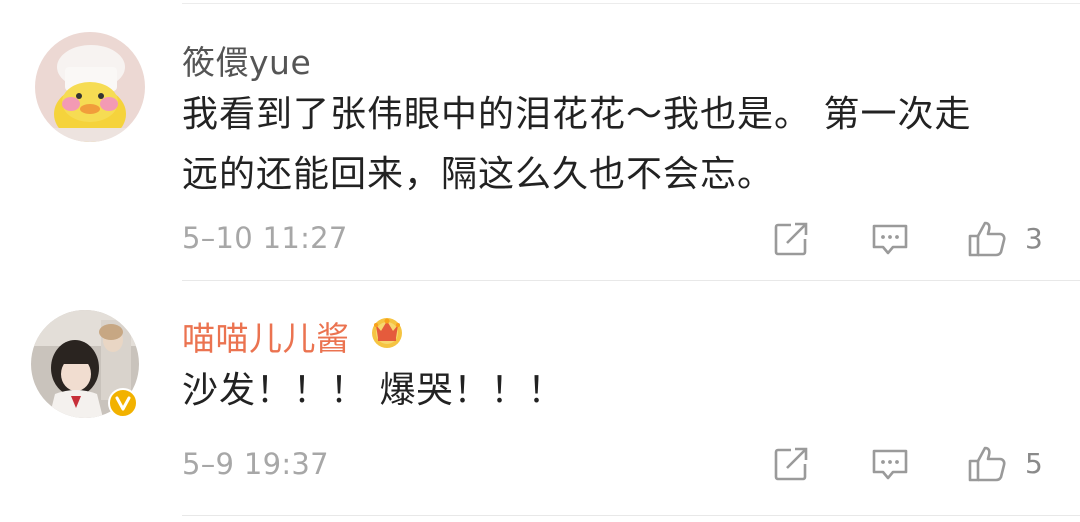  Describe the element at coordinates (246, 60) in the screenshot. I see `username: 筱儇yue` at that location.